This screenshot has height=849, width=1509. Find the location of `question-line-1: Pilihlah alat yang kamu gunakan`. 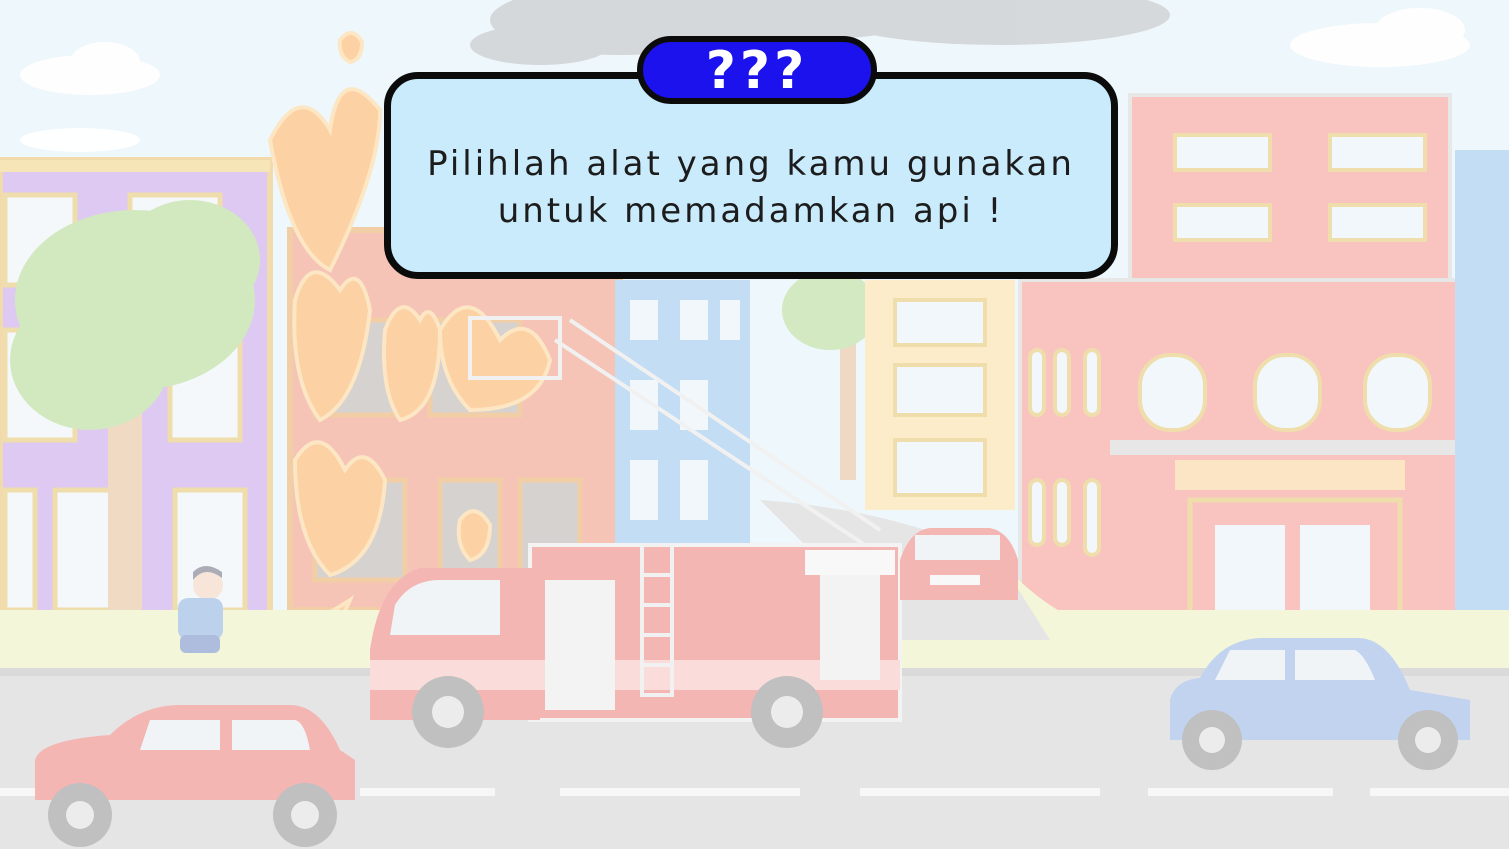

question-line-1: Pilihlah alat yang kamu gunakan is located at coordinates (751, 163).